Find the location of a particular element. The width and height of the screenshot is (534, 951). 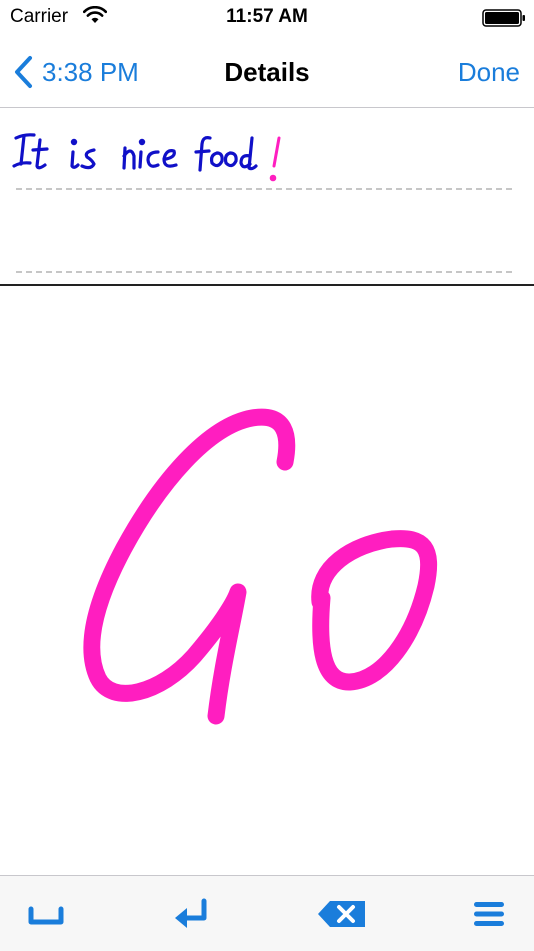

handwritten-letter-o is located at coordinates (374, 610).